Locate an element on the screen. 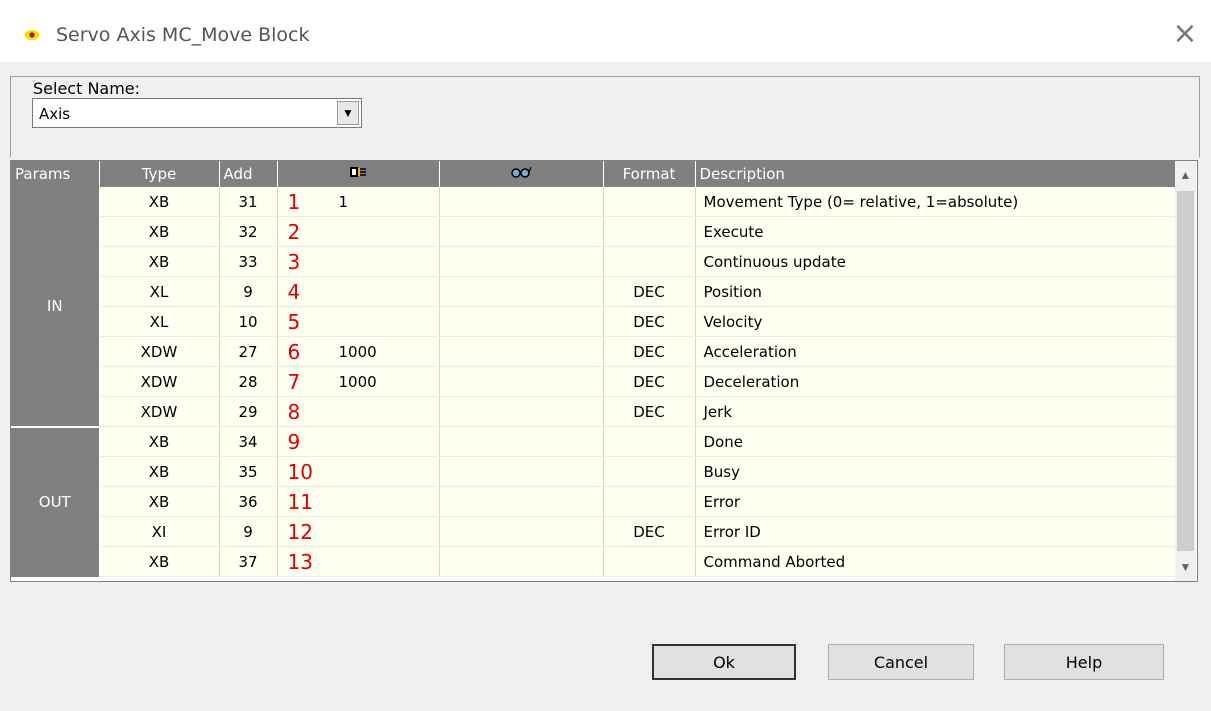 Image resolution: width=1211 pixels, height=711 pixels. cell-type: XI is located at coordinates (159, 531).